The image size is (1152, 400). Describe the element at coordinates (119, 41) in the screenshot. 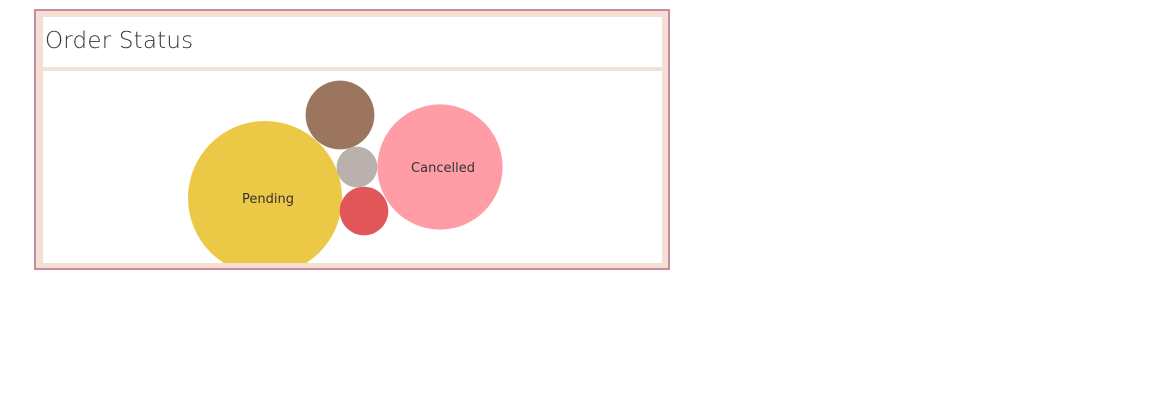

I see `dashboard-title: Order Status` at that location.